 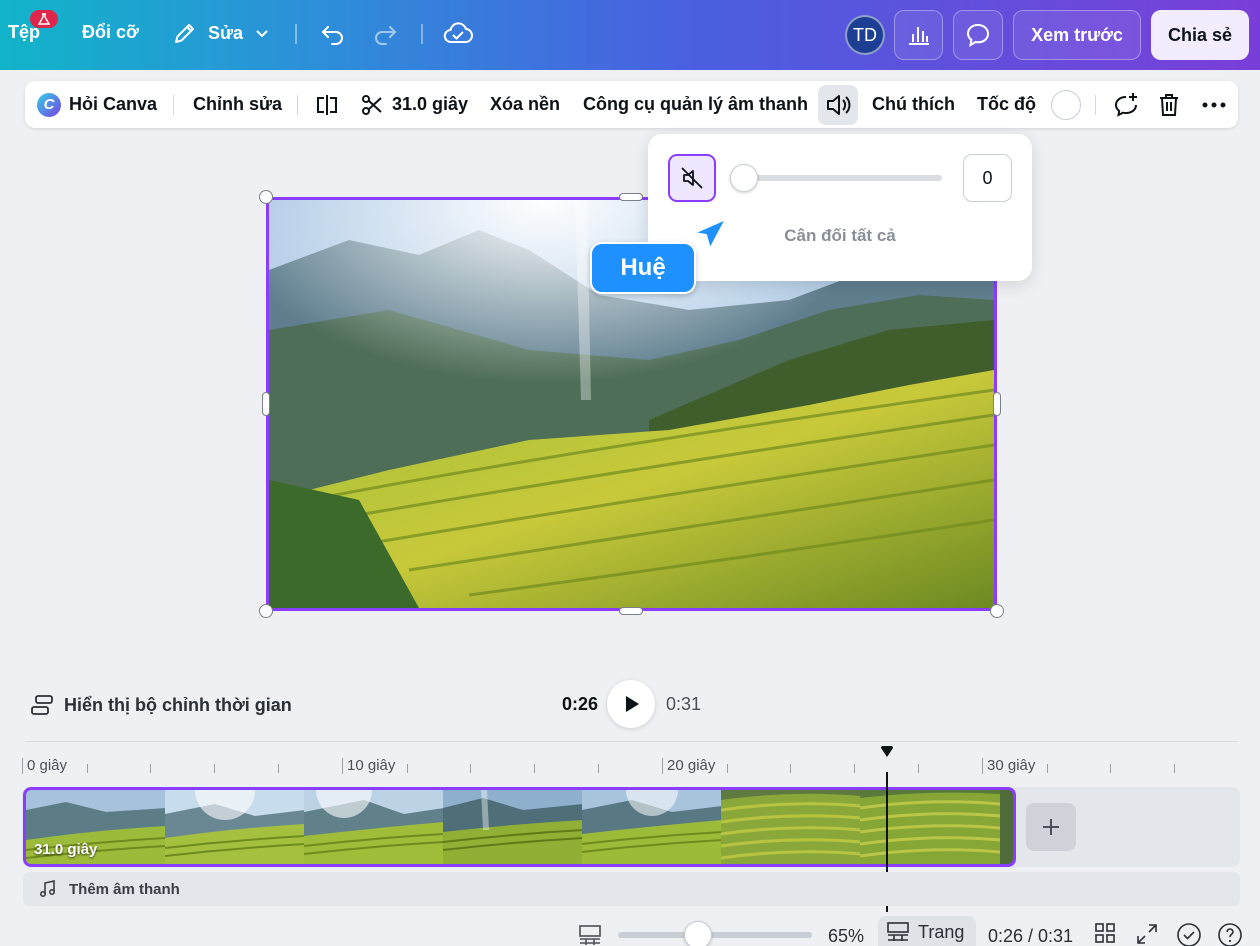 What do you see at coordinates (1147, 934) in the screenshot?
I see `fullscreen-button` at bounding box center [1147, 934].